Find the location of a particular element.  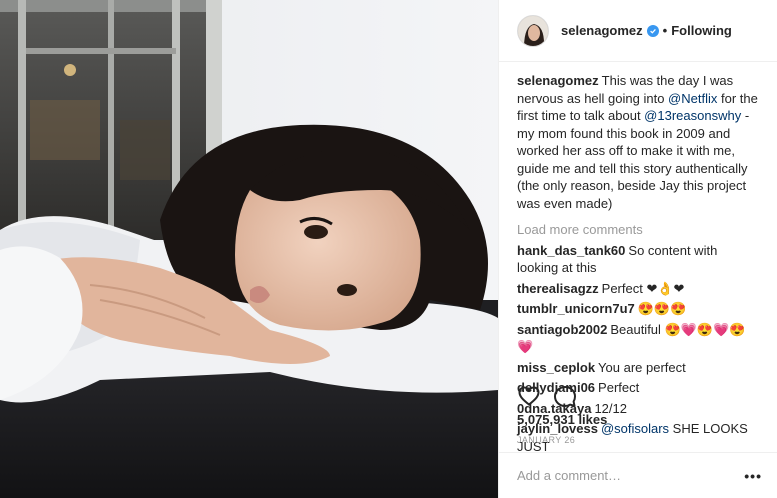

likes-count: 5,075,931 likes is located at coordinates (562, 419).